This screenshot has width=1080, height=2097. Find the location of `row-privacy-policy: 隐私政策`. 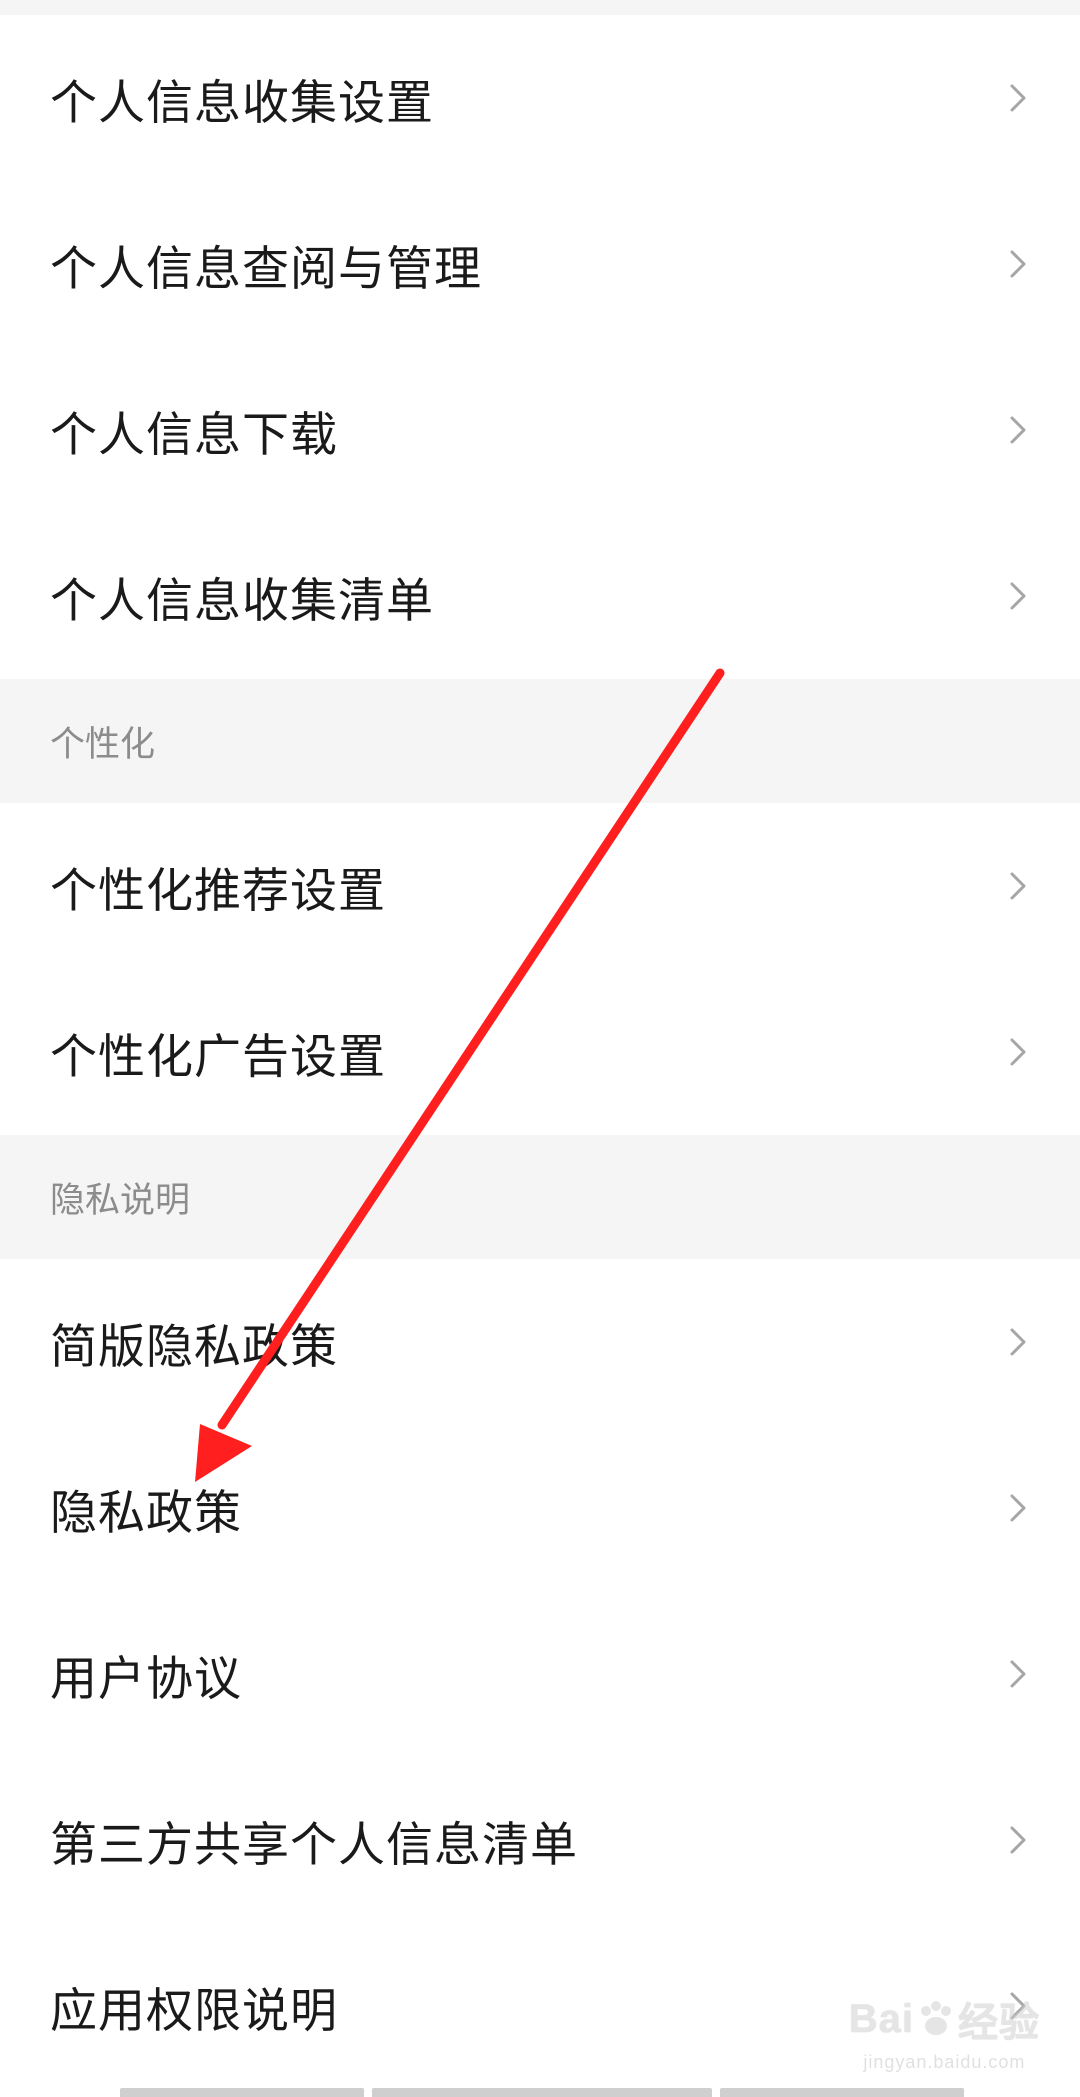

row-privacy-policy: 隐私政策 is located at coordinates (540, 1508).